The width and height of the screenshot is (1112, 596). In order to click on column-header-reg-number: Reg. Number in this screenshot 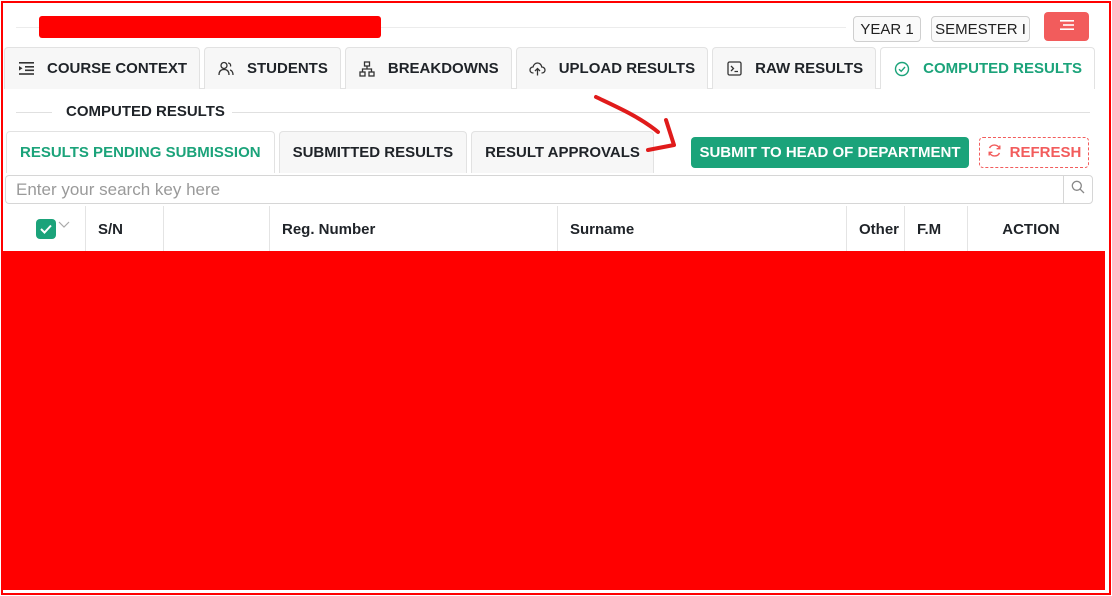, I will do `click(414, 229)`.